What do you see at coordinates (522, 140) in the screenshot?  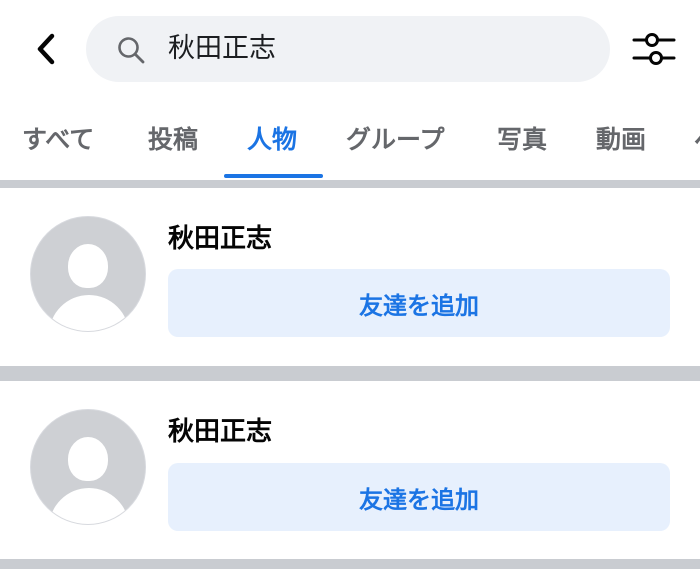 I see `tab-photos: 写真` at bounding box center [522, 140].